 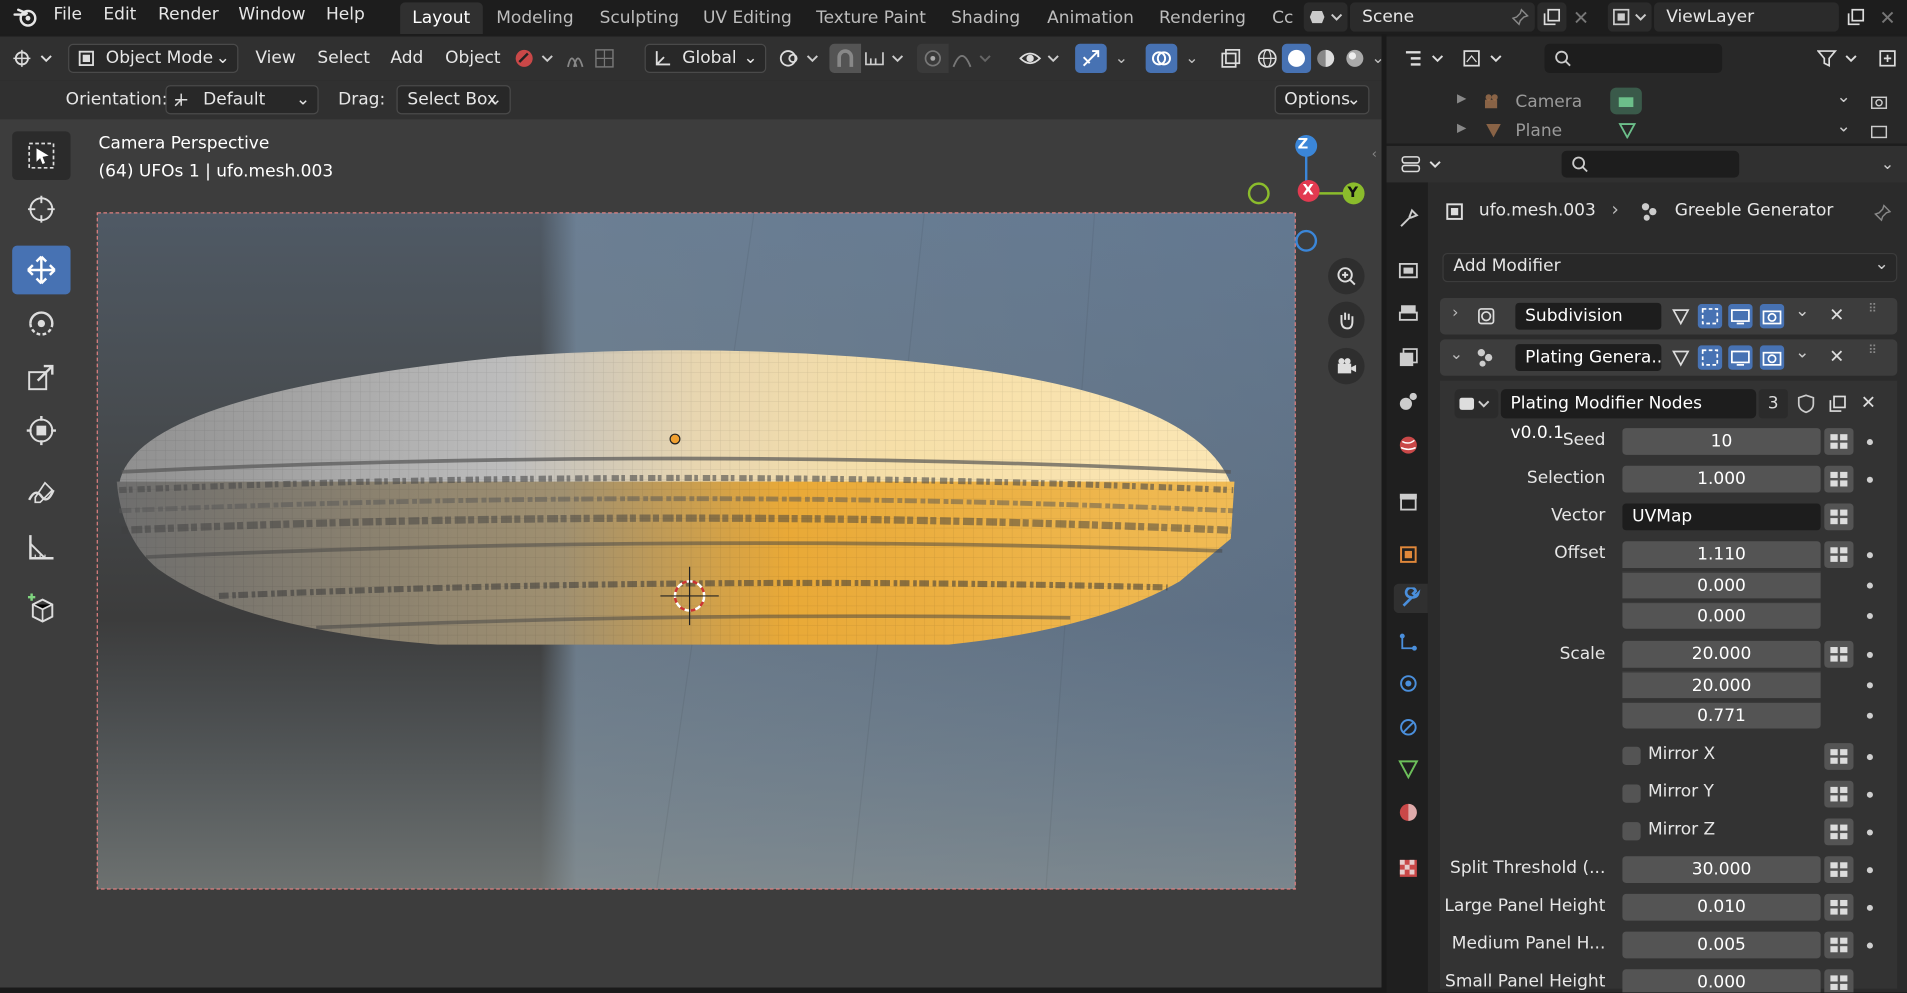 I want to click on options-dropdown: Options ⌄, so click(x=1322, y=100).